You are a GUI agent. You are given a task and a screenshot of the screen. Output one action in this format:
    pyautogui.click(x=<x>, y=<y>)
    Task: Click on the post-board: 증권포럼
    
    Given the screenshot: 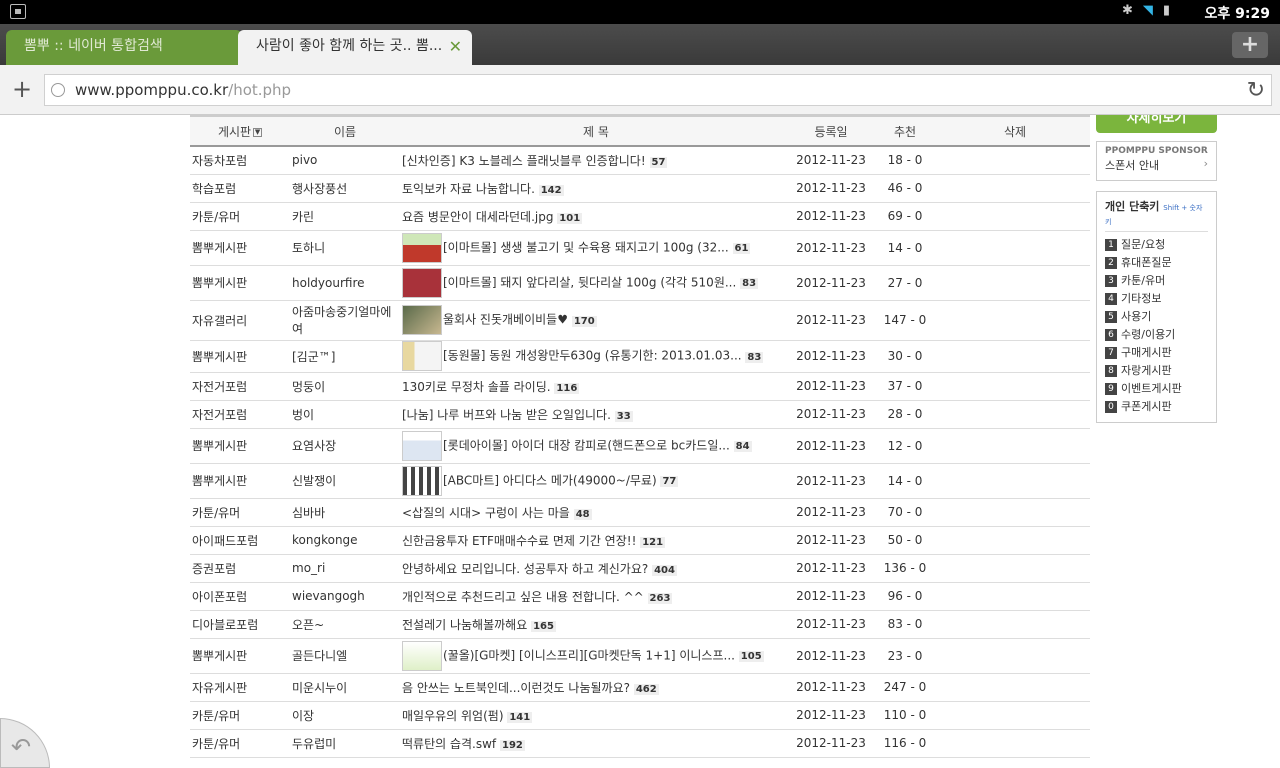 What is the action you would take?
    pyautogui.click(x=240, y=568)
    